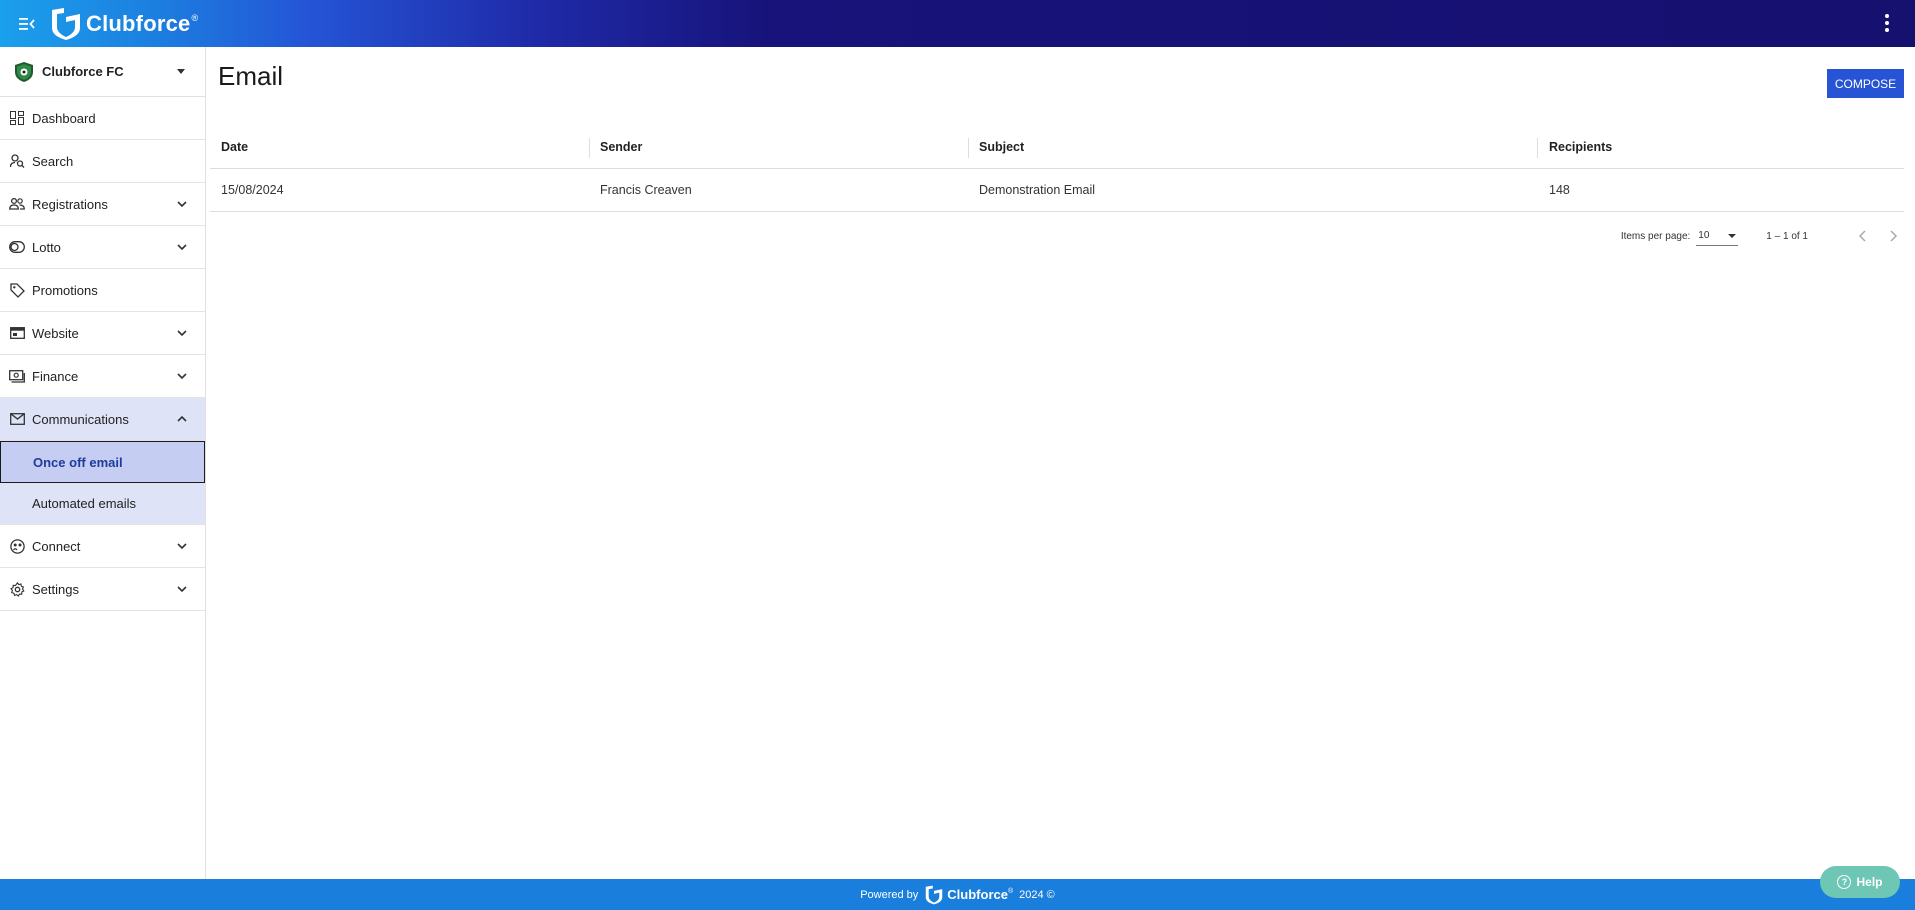 This screenshot has height=910, width=1915. Describe the element at coordinates (1762, 236) in the screenshot. I see `paginator: Items per page: 10 1 – 1 of 1` at that location.